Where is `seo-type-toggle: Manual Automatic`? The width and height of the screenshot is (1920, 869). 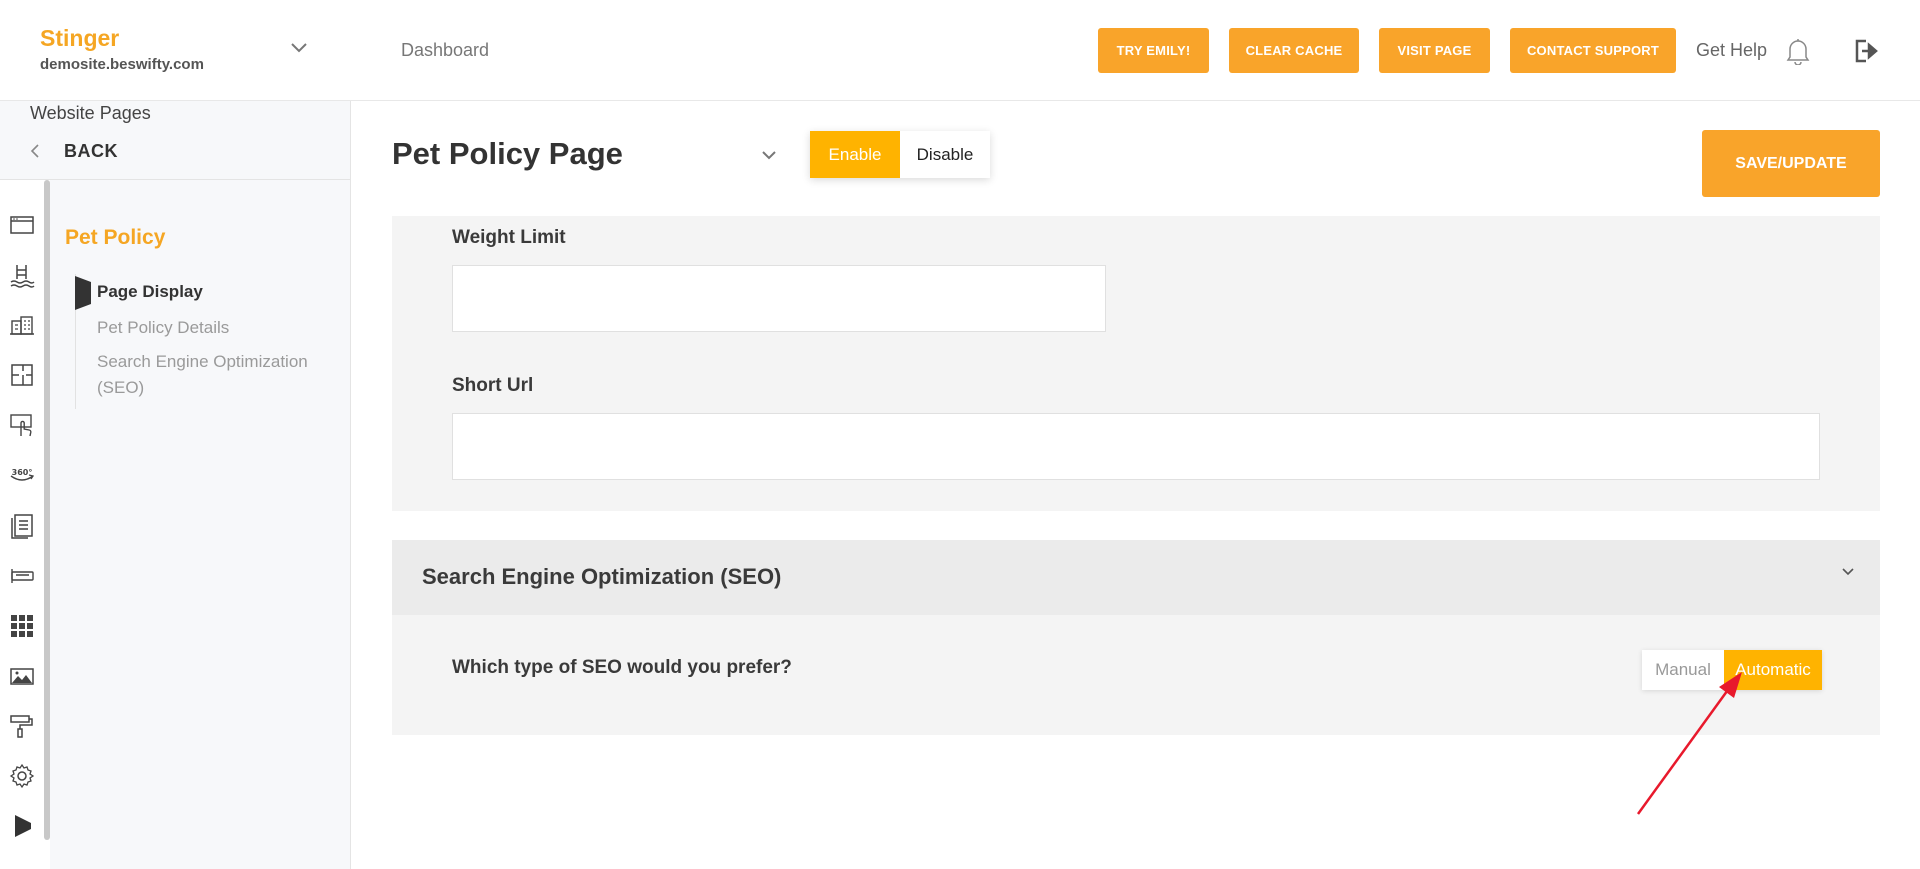
seo-type-toggle: Manual Automatic is located at coordinates (1732, 670).